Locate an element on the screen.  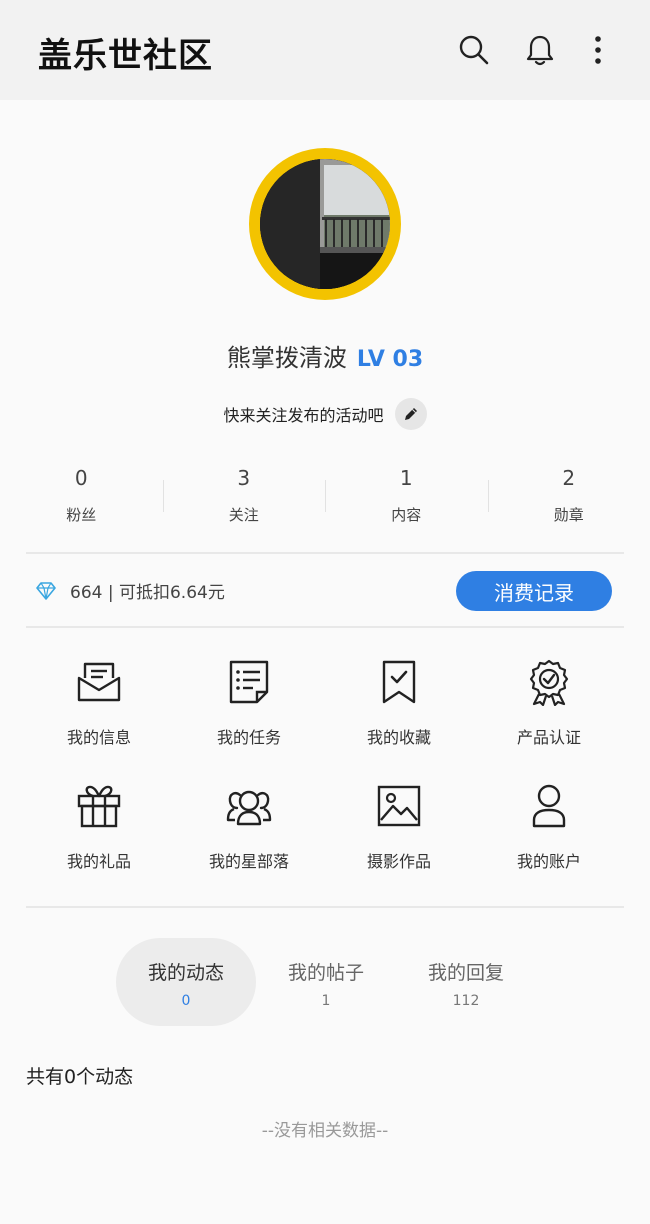
diamond-icon is located at coordinates (46, 590).